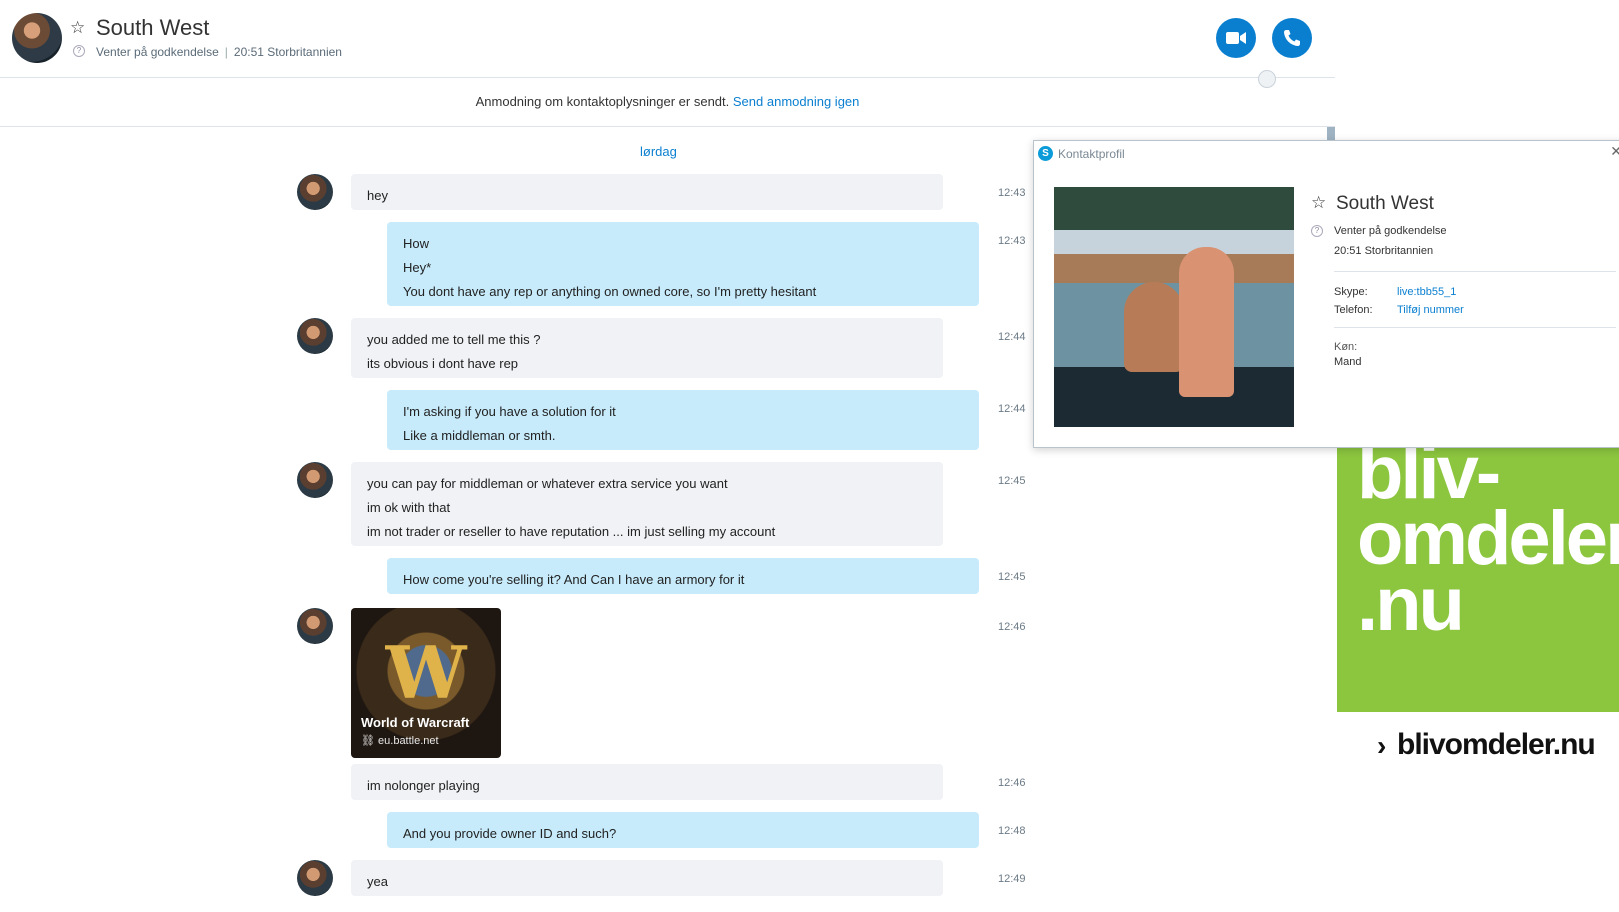  What do you see at coordinates (1382, 745) in the screenshot?
I see `chevron-right-icon: ›` at bounding box center [1382, 745].